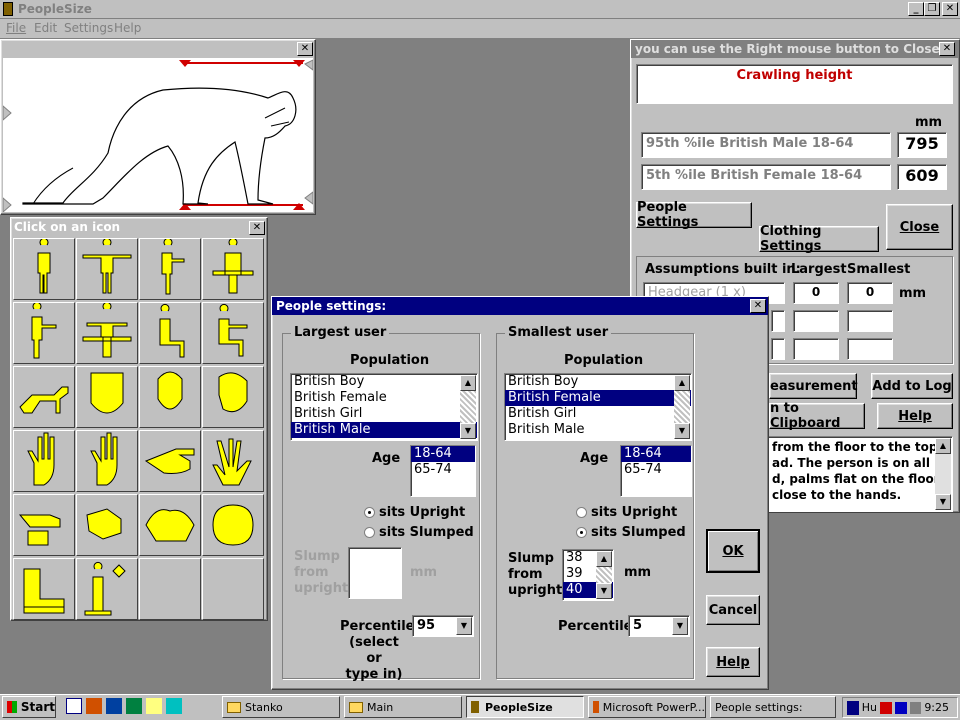 This screenshot has height=720, width=960. I want to click on hand-side-icon, so click(170, 461).